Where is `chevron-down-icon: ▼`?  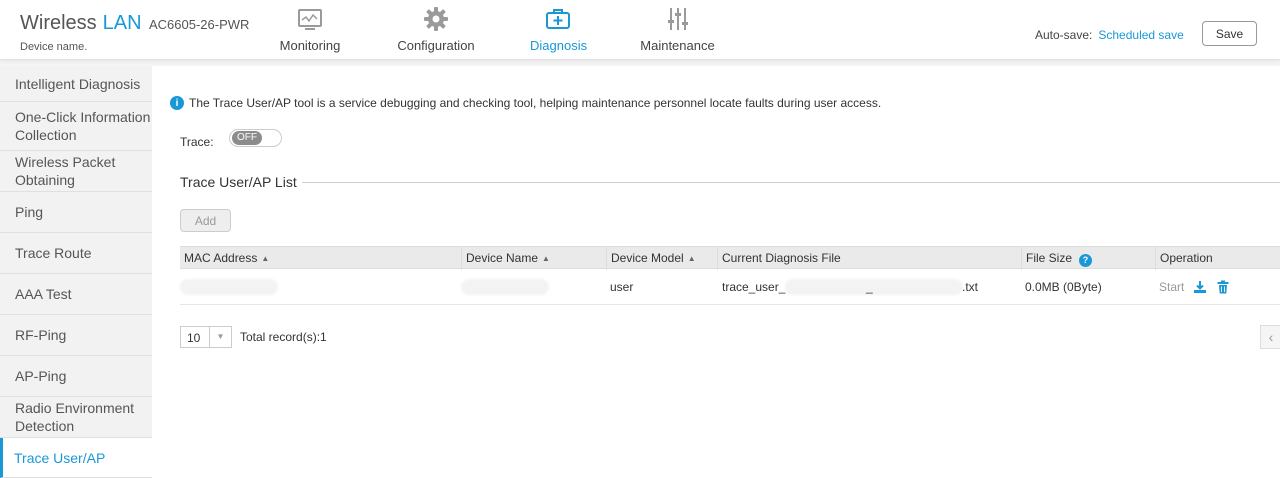 chevron-down-icon: ▼ is located at coordinates (220, 337).